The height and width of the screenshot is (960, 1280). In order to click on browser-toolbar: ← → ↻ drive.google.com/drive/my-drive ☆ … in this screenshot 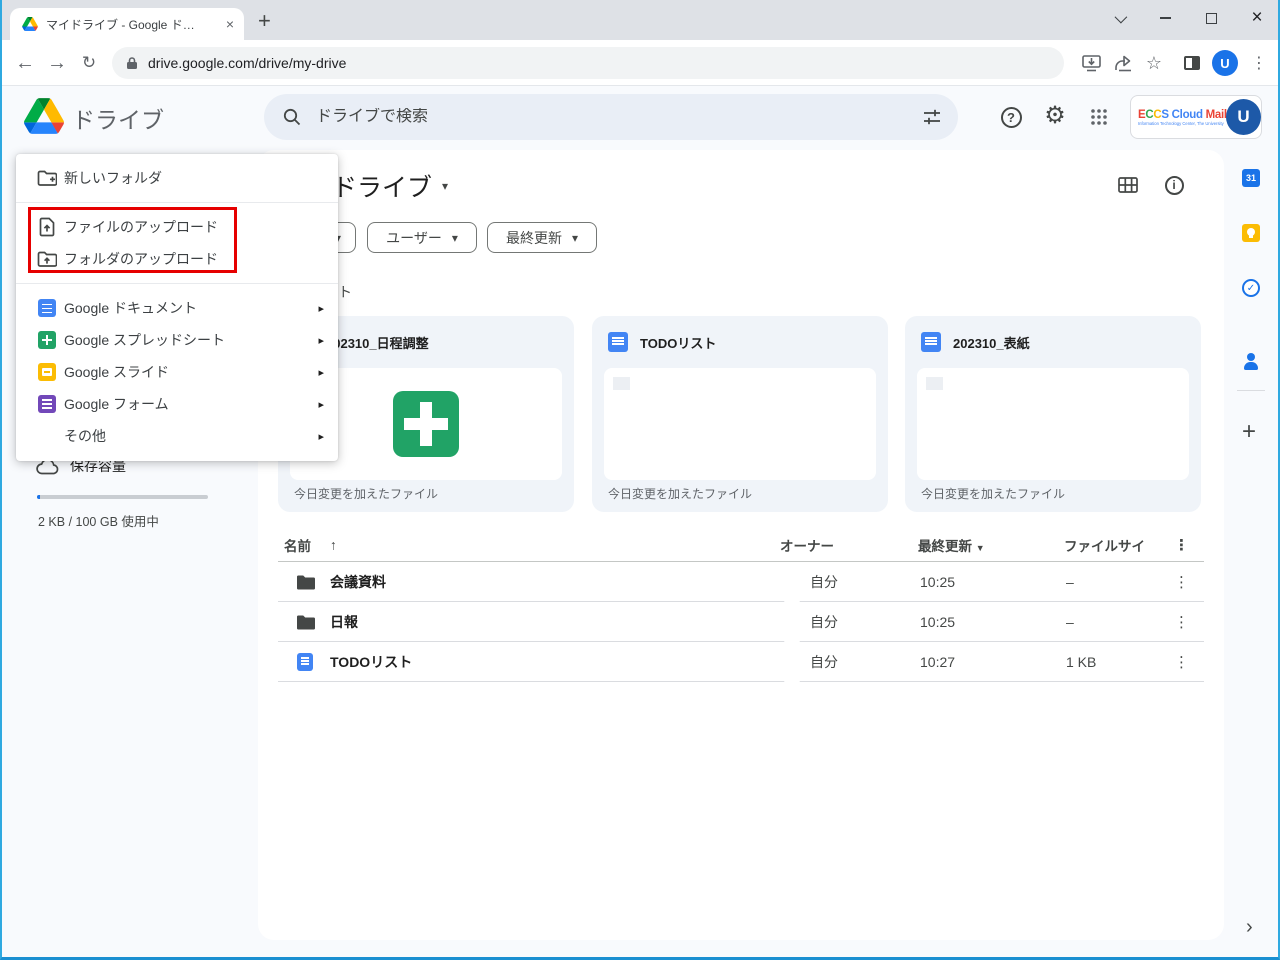, I will do `click(640, 63)`.